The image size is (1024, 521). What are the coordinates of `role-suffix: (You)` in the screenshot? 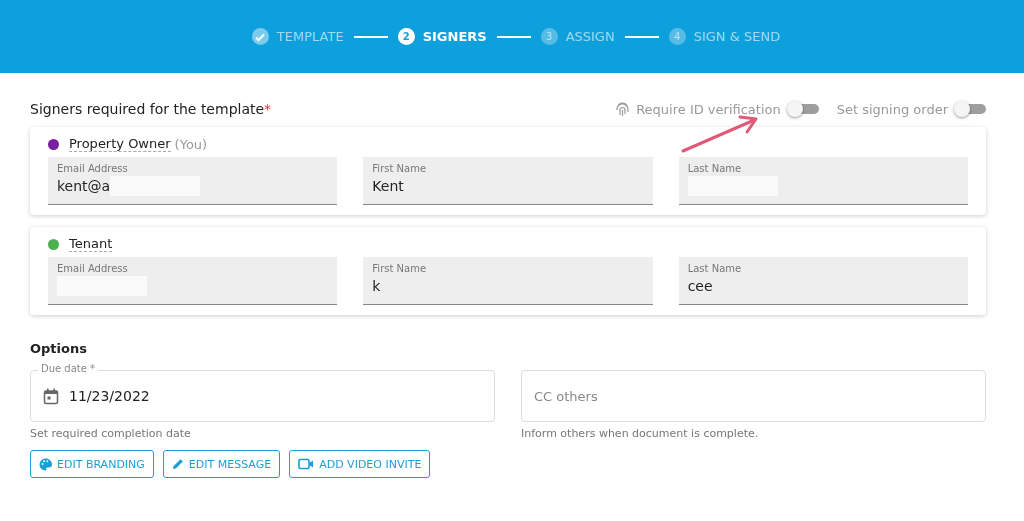 It's located at (191, 144).